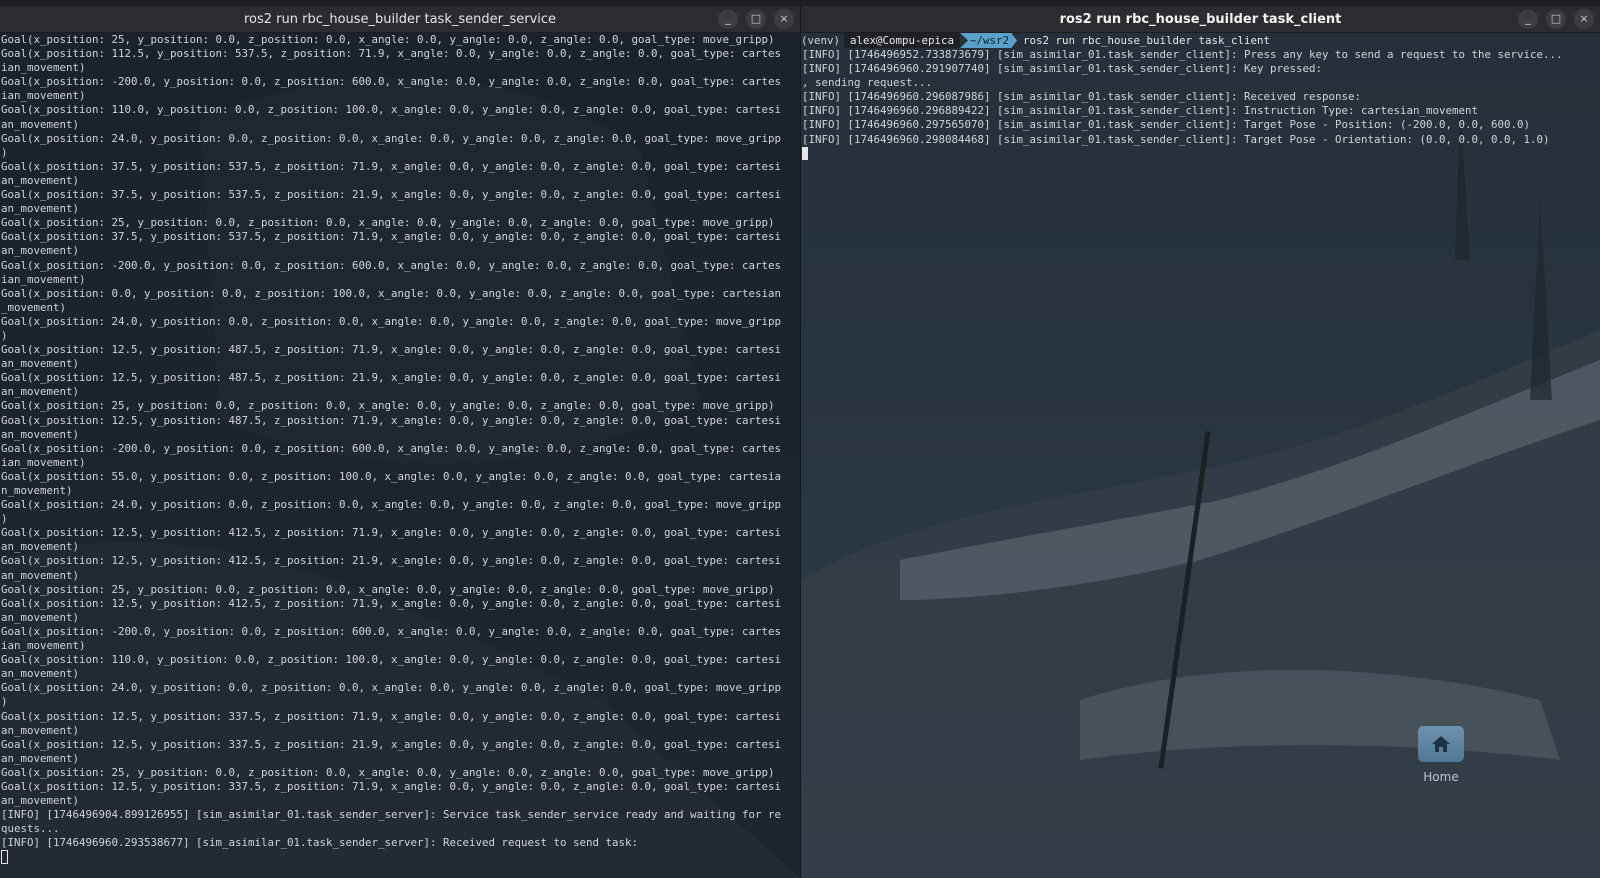 This screenshot has width=1600, height=878. Describe the element at coordinates (1441, 777) in the screenshot. I see `home-label: Home` at that location.